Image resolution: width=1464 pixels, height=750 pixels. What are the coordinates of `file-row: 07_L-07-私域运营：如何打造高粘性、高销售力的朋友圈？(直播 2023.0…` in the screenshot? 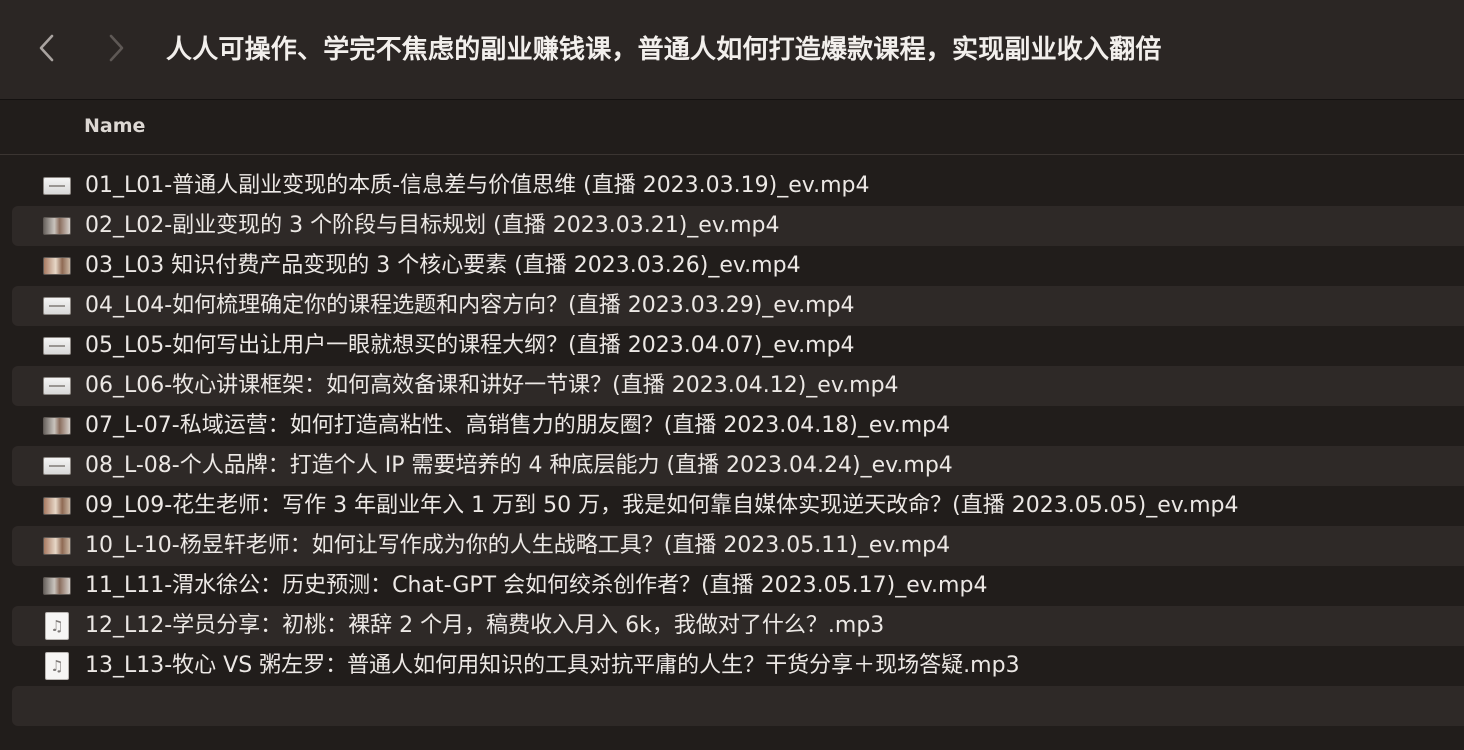 It's located at (738, 426).